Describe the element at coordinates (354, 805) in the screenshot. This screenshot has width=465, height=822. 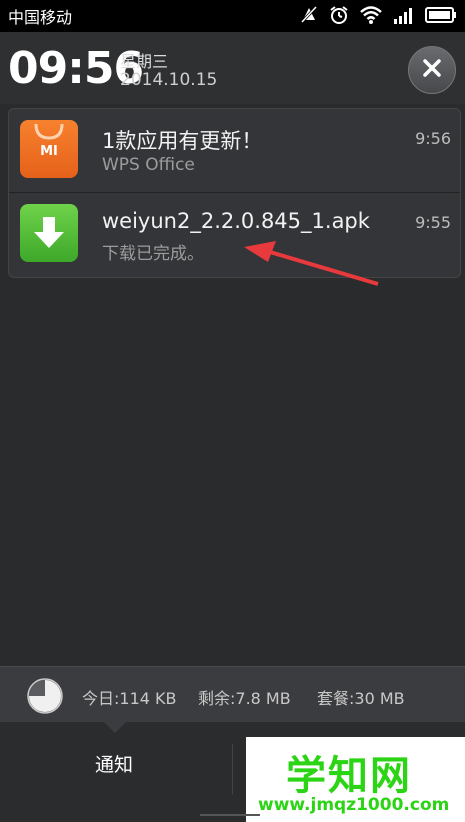
I see `watermark-url: www.jmqz1000.com` at that location.